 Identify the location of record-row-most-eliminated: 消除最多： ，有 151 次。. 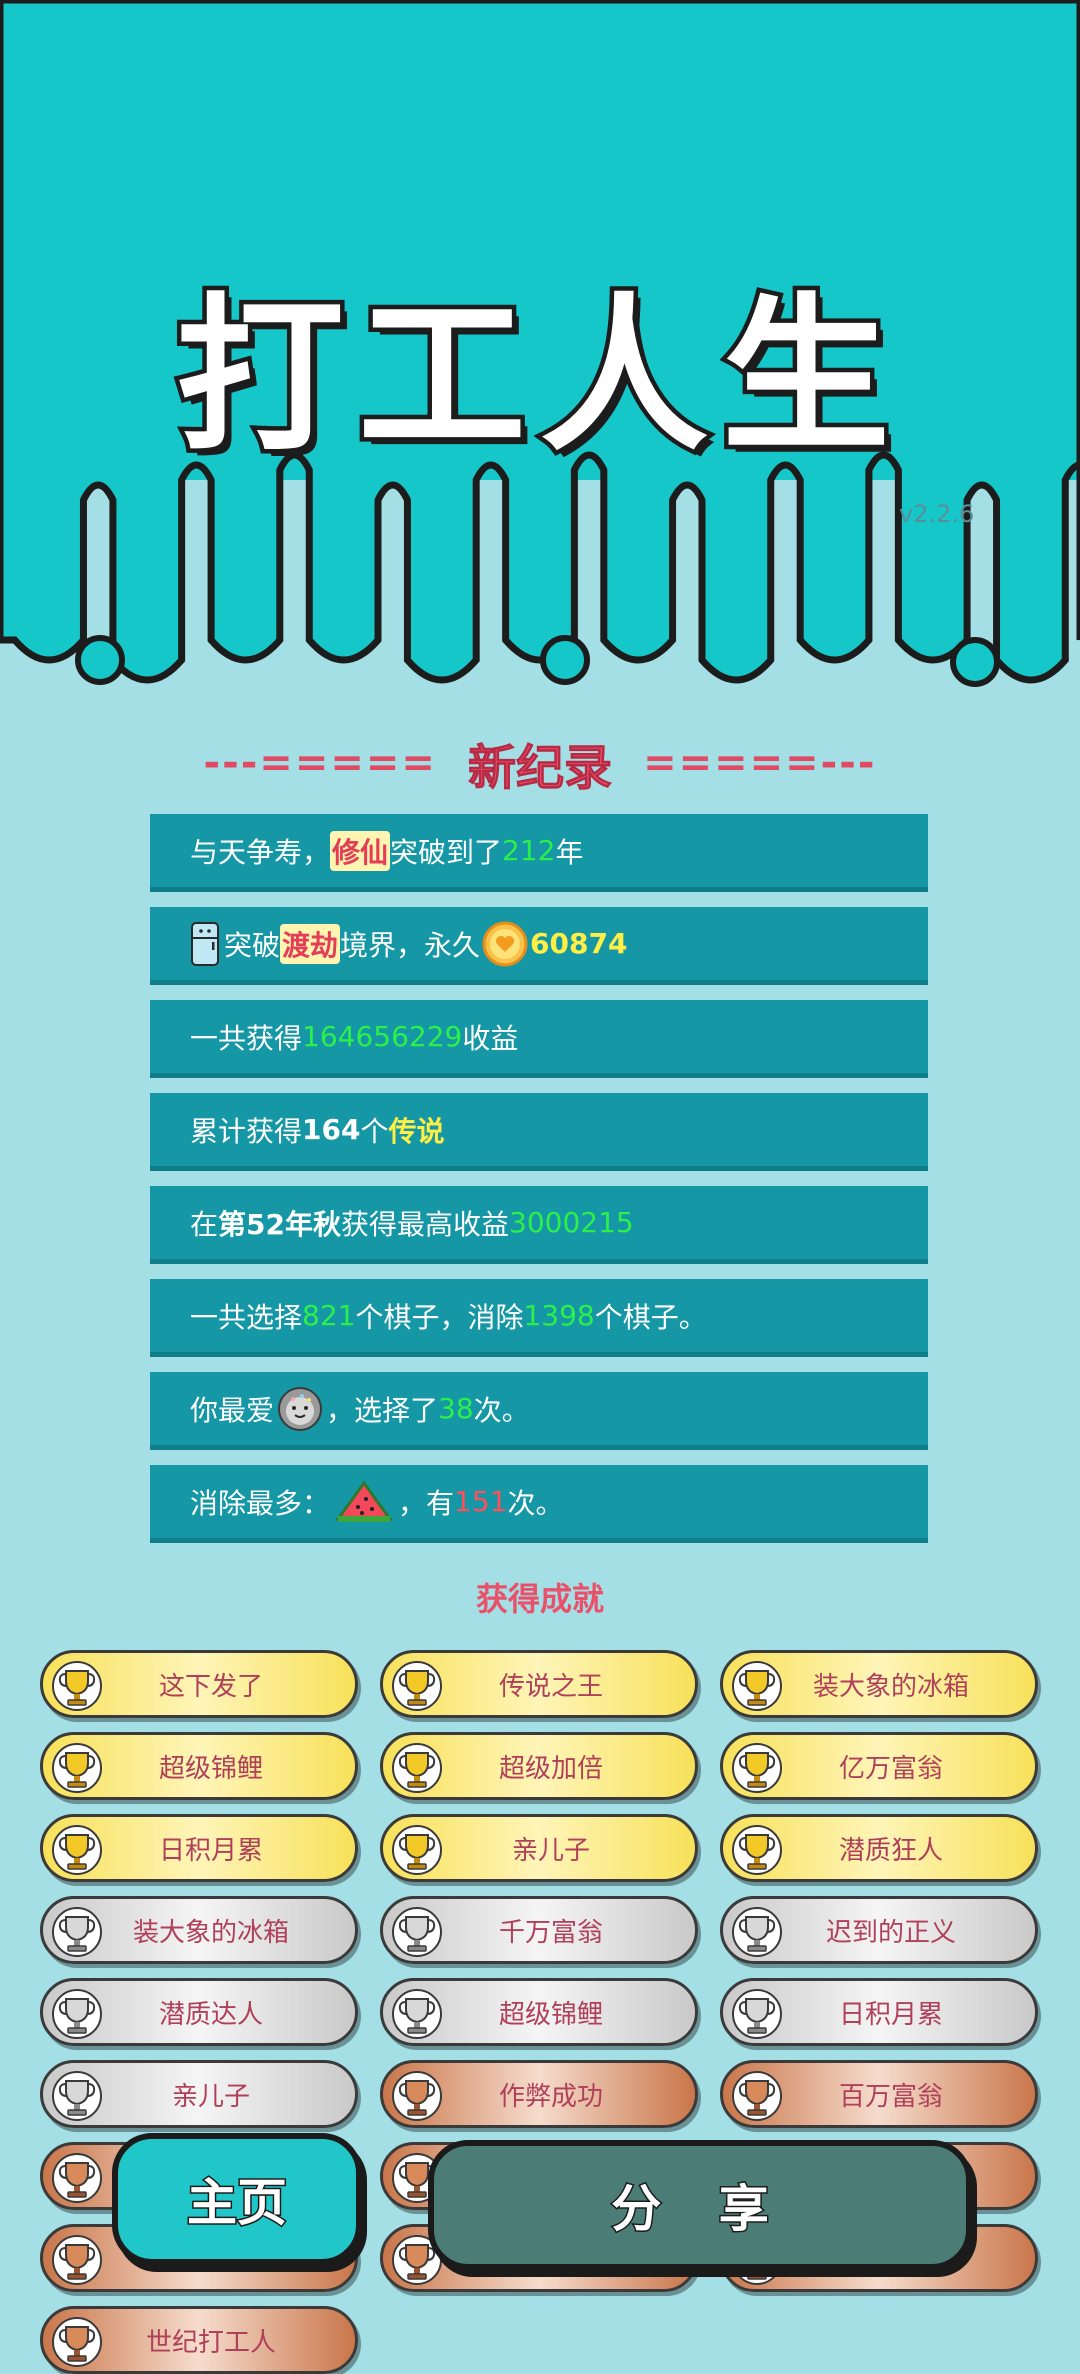
(539, 1504).